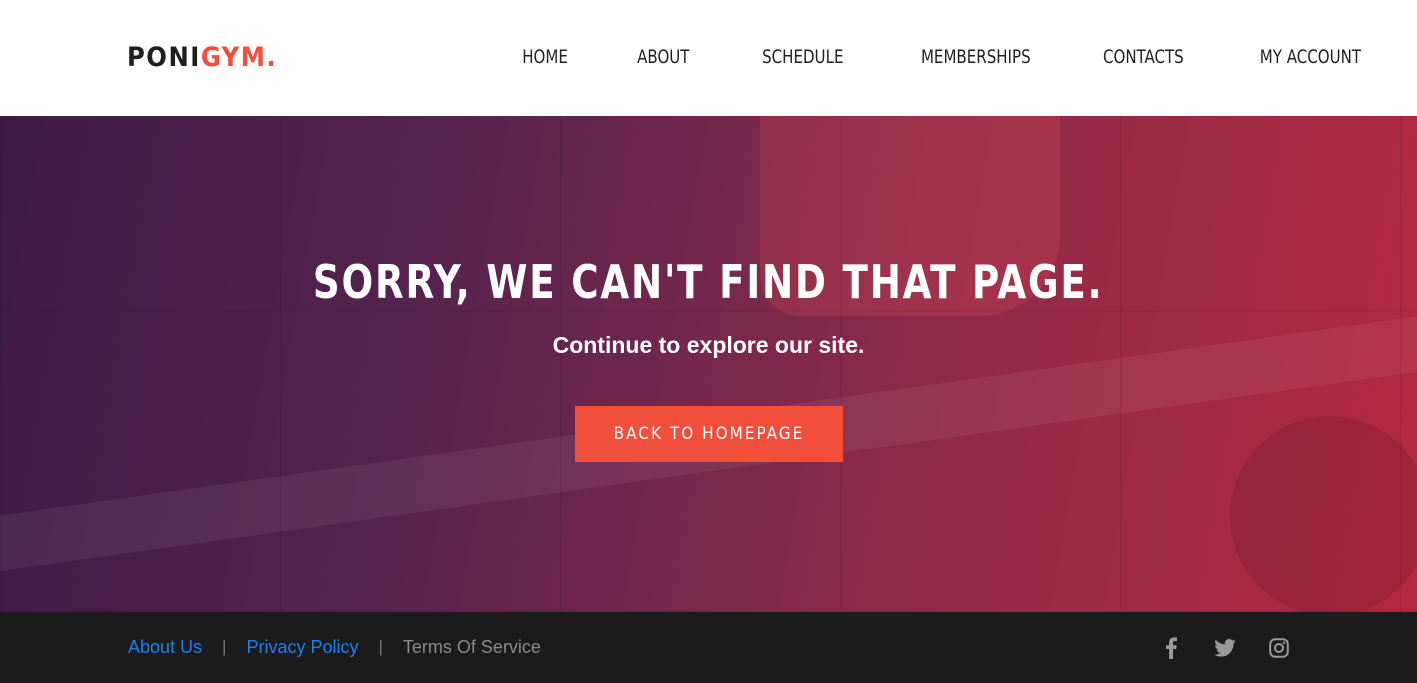 This screenshot has height=683, width=1417. I want to click on hero-background-shape, so click(1323, 514).